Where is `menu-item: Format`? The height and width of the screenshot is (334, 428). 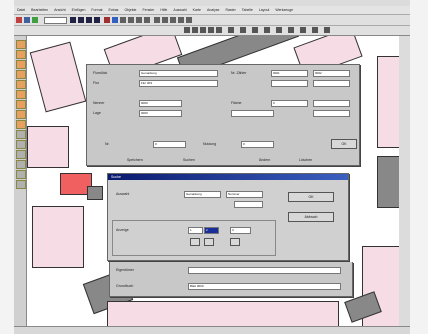 menu-item: Format is located at coordinates (96, 10).